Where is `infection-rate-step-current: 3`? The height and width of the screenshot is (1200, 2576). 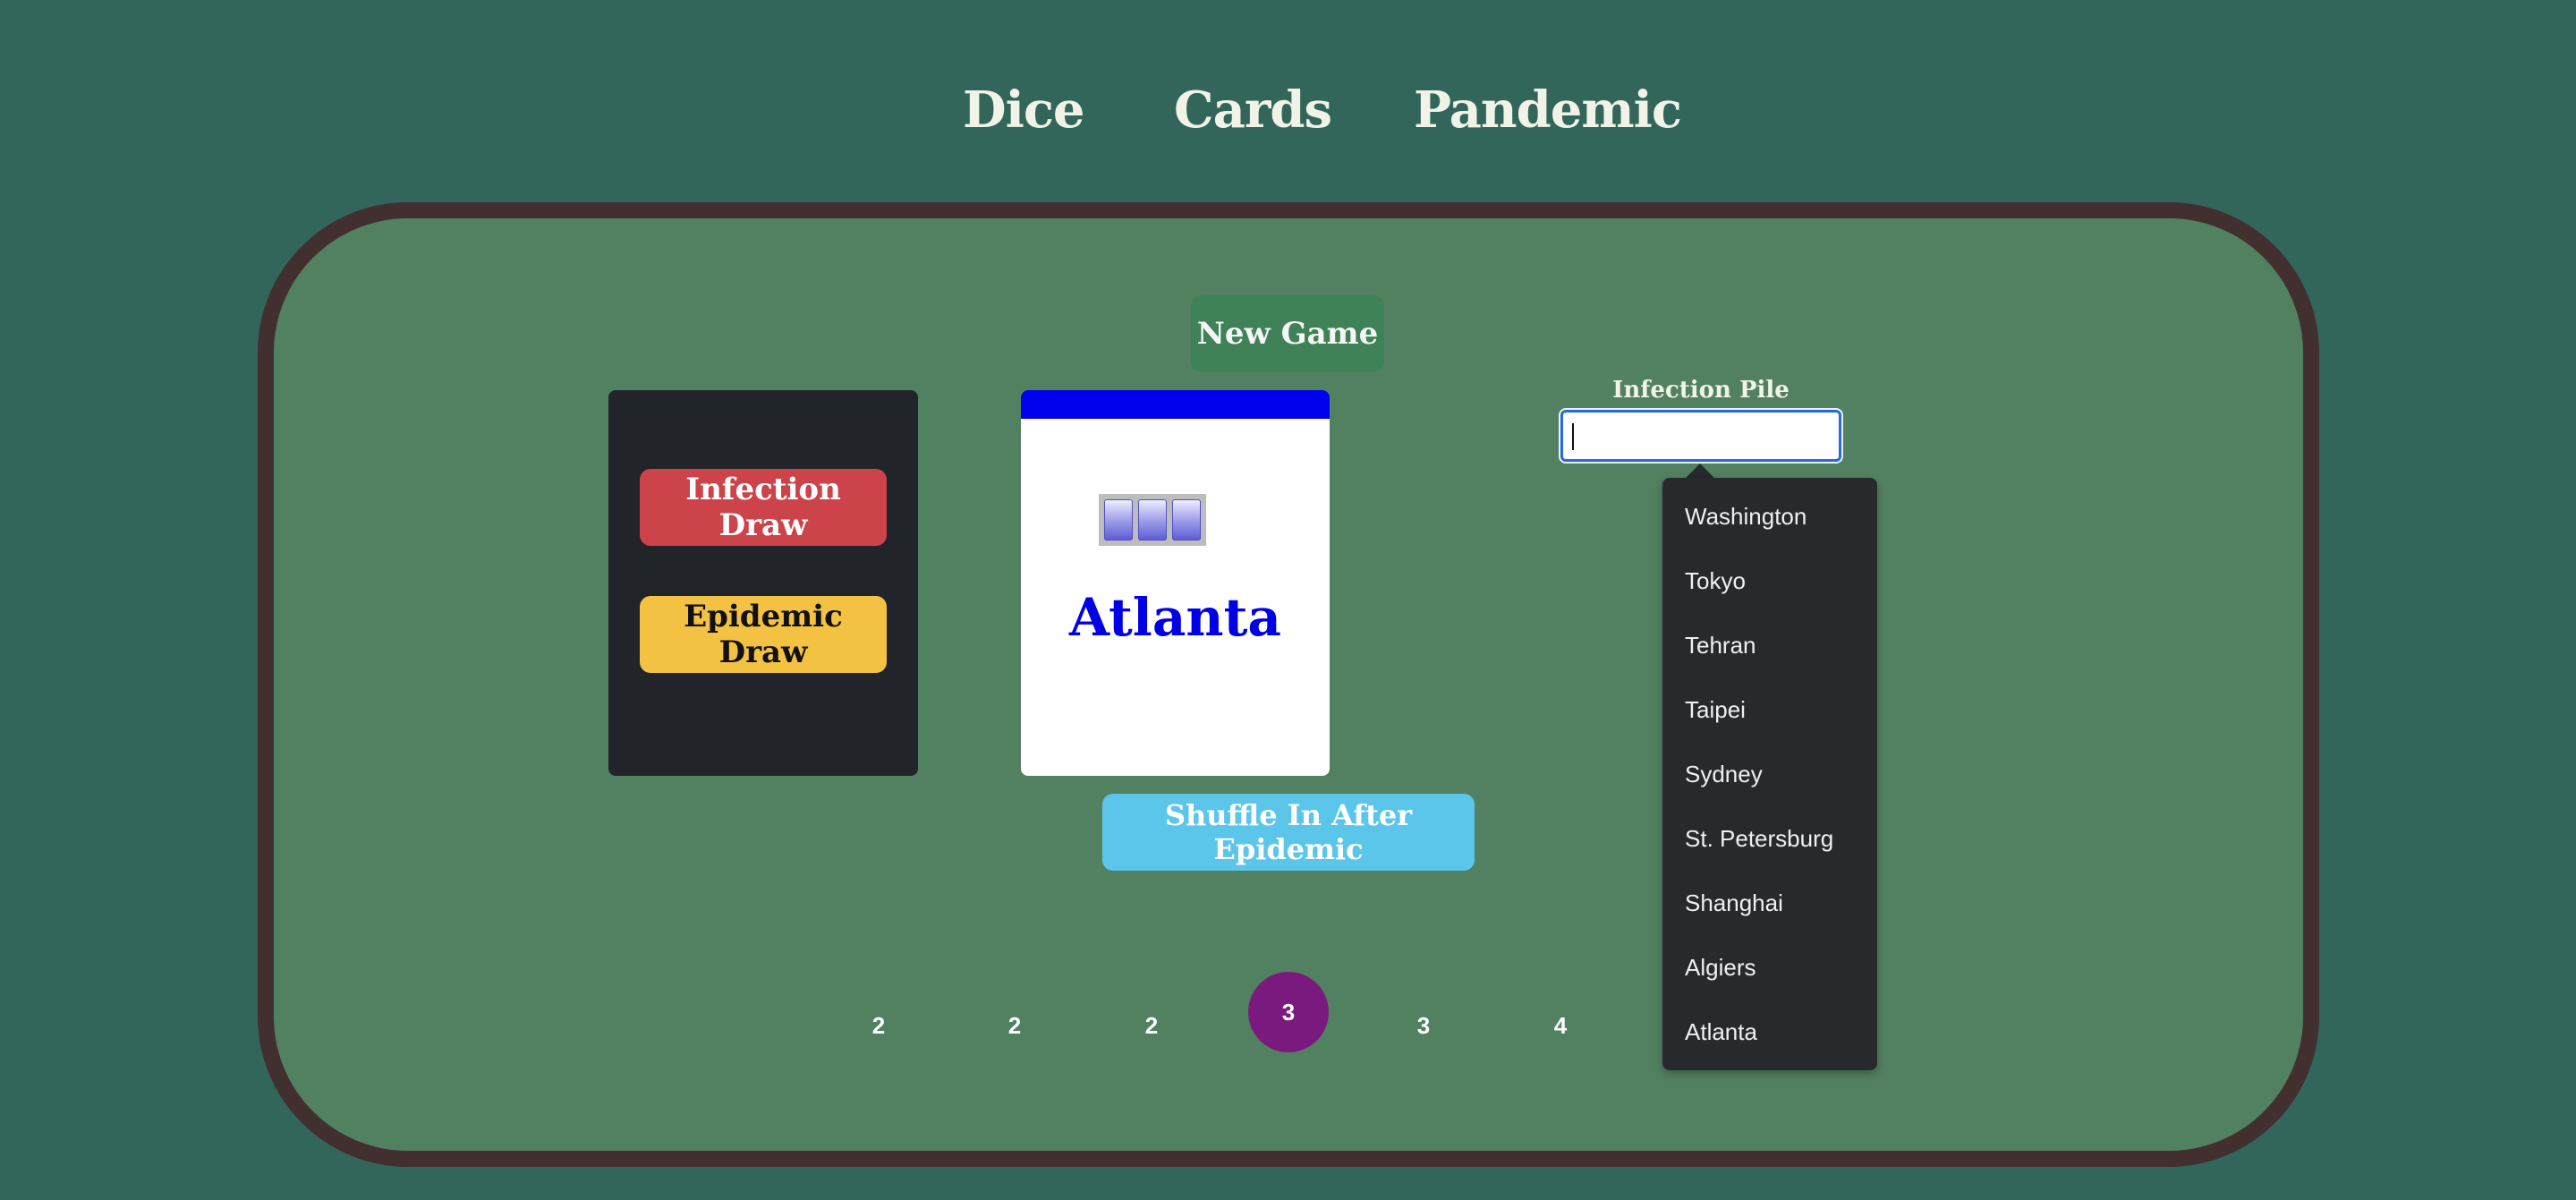 infection-rate-step-current: 3 is located at coordinates (1288, 1012).